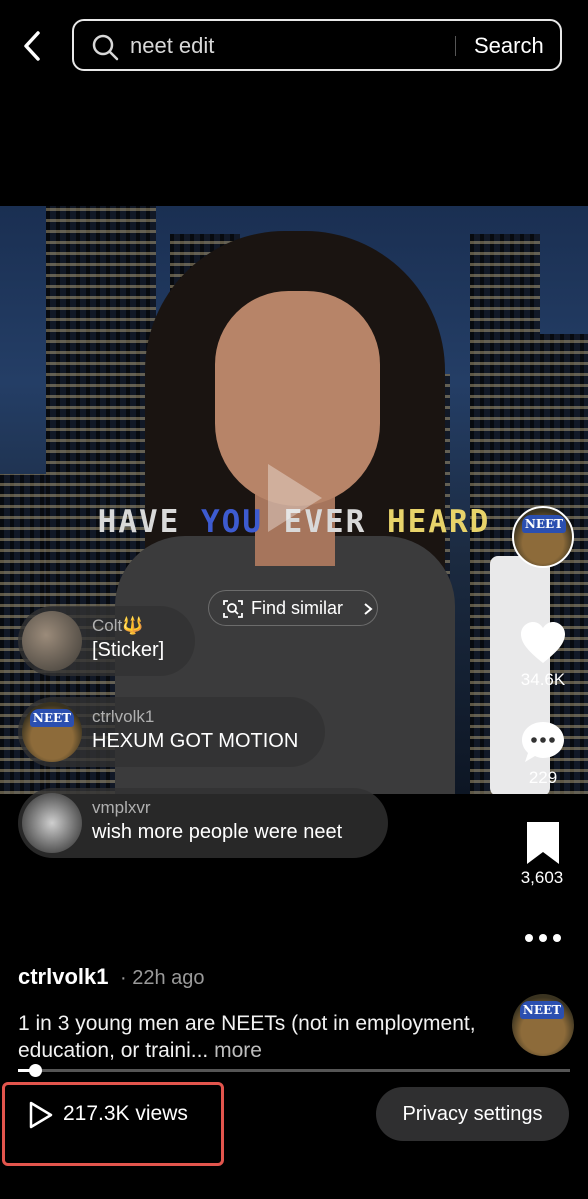 This screenshot has height=1199, width=588. I want to click on play-outline-icon, so click(41, 1115).